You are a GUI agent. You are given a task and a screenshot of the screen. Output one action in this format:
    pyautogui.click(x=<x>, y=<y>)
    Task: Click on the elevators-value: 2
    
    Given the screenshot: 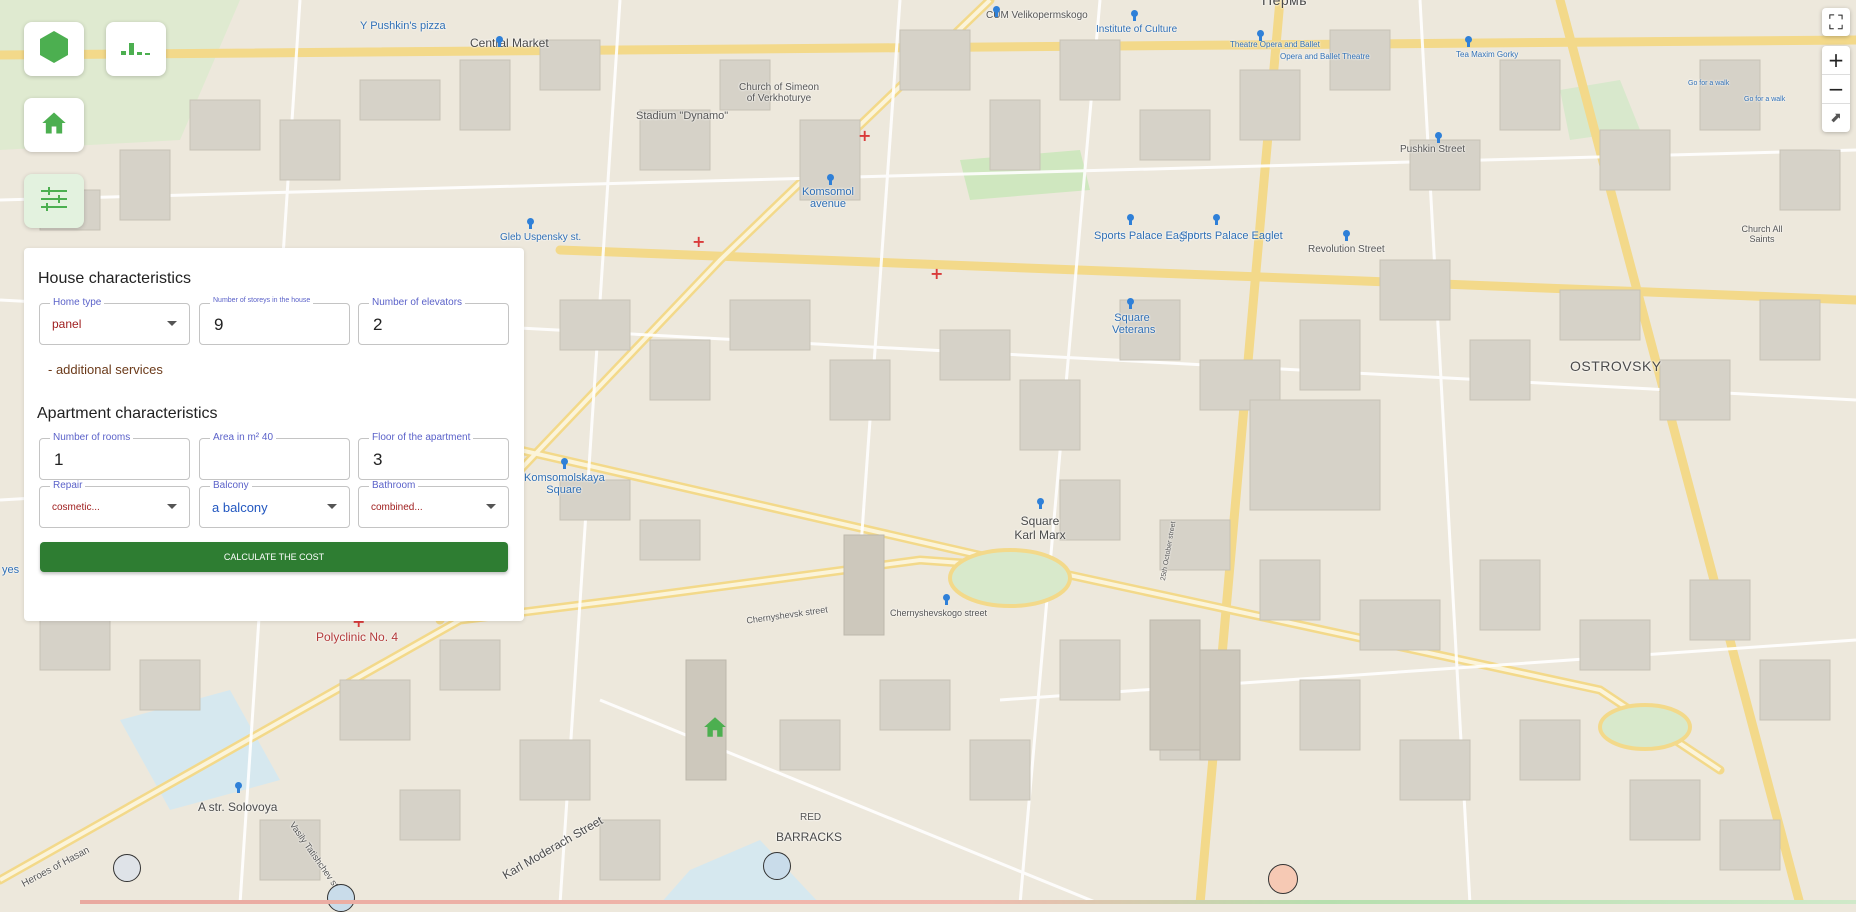 What is the action you would take?
    pyautogui.click(x=378, y=324)
    